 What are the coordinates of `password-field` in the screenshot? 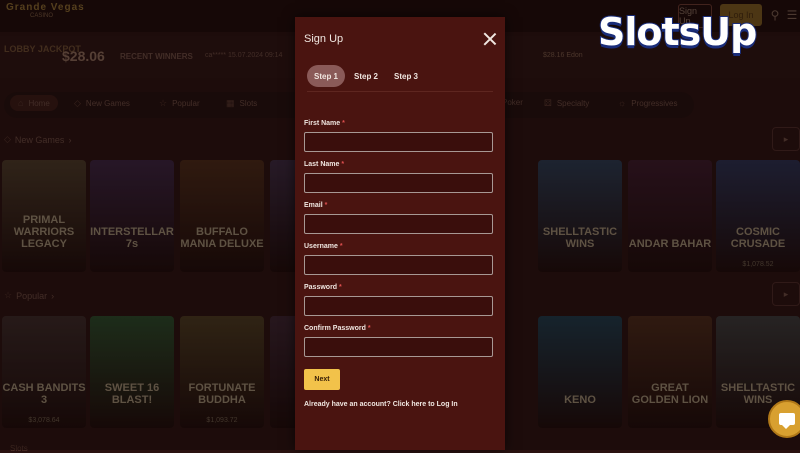 It's located at (398, 306).